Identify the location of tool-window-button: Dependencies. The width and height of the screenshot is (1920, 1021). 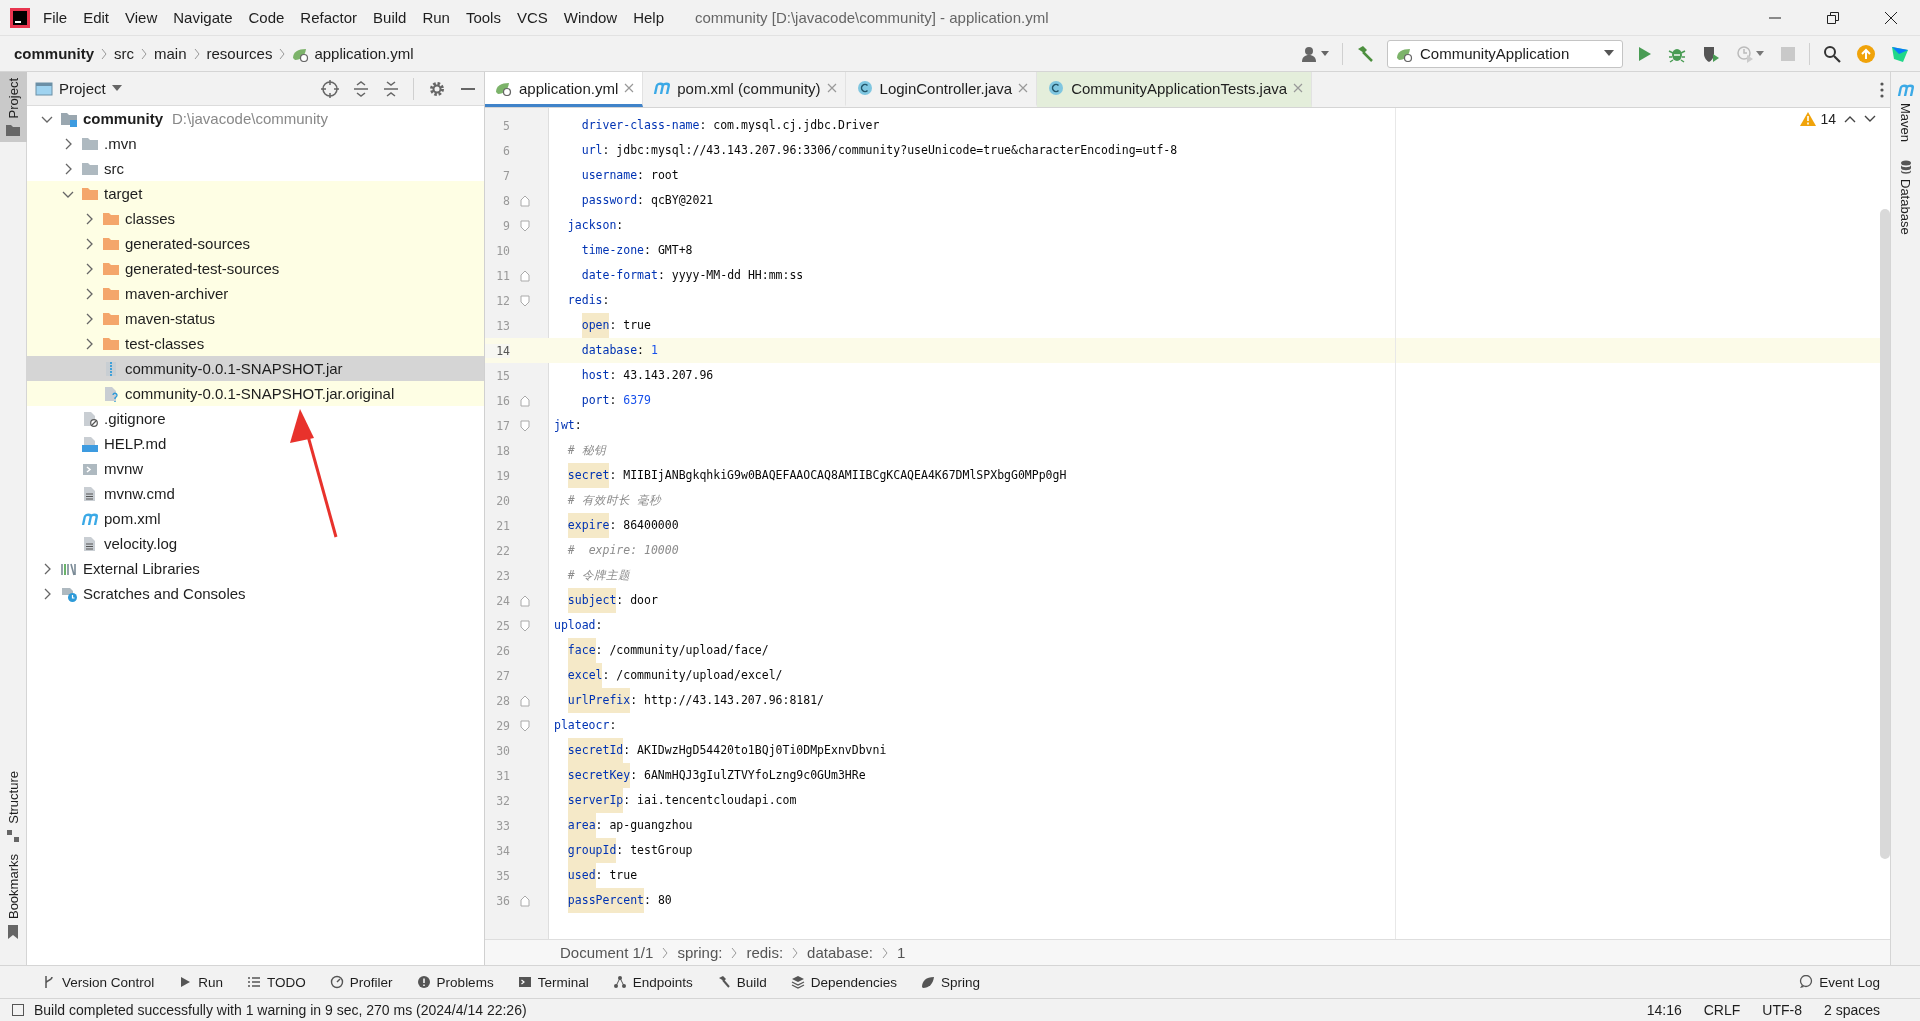
(844, 982).